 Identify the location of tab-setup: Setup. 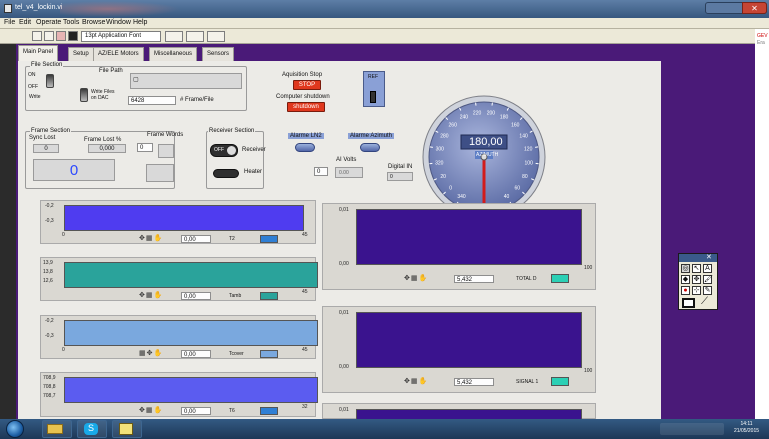
(81, 54).